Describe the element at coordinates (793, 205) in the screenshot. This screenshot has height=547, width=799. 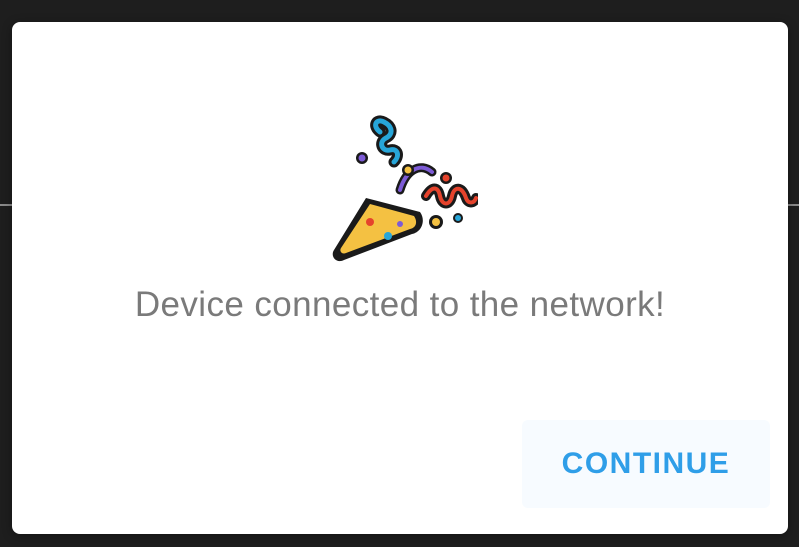
I see `backdrop-divider-right` at that location.